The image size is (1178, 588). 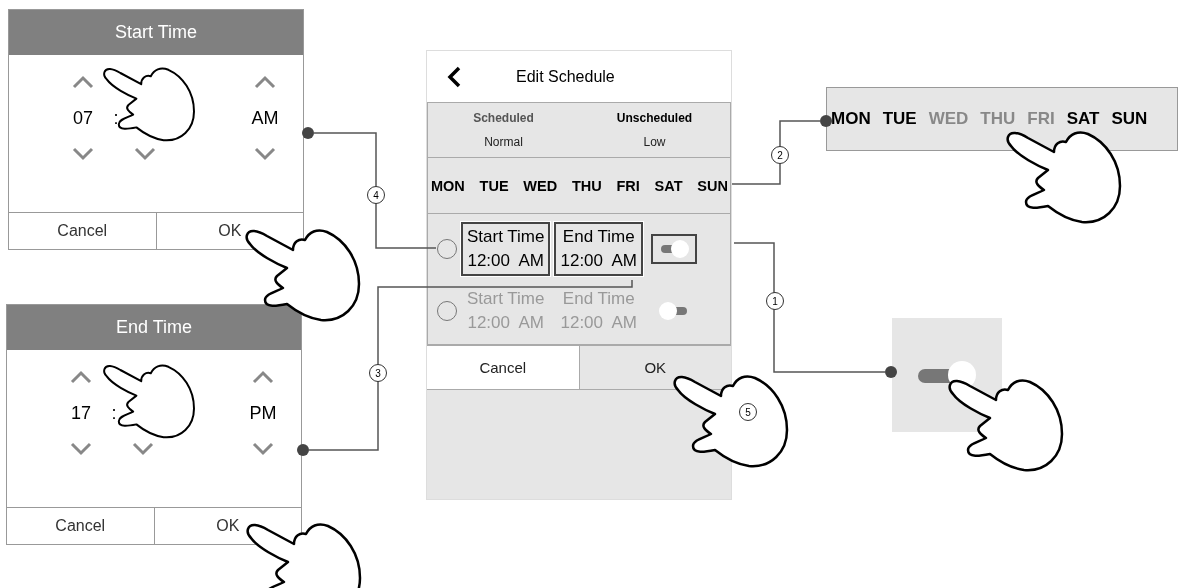 What do you see at coordinates (586, 185) in the screenshot?
I see `day-toggle: THU` at bounding box center [586, 185].